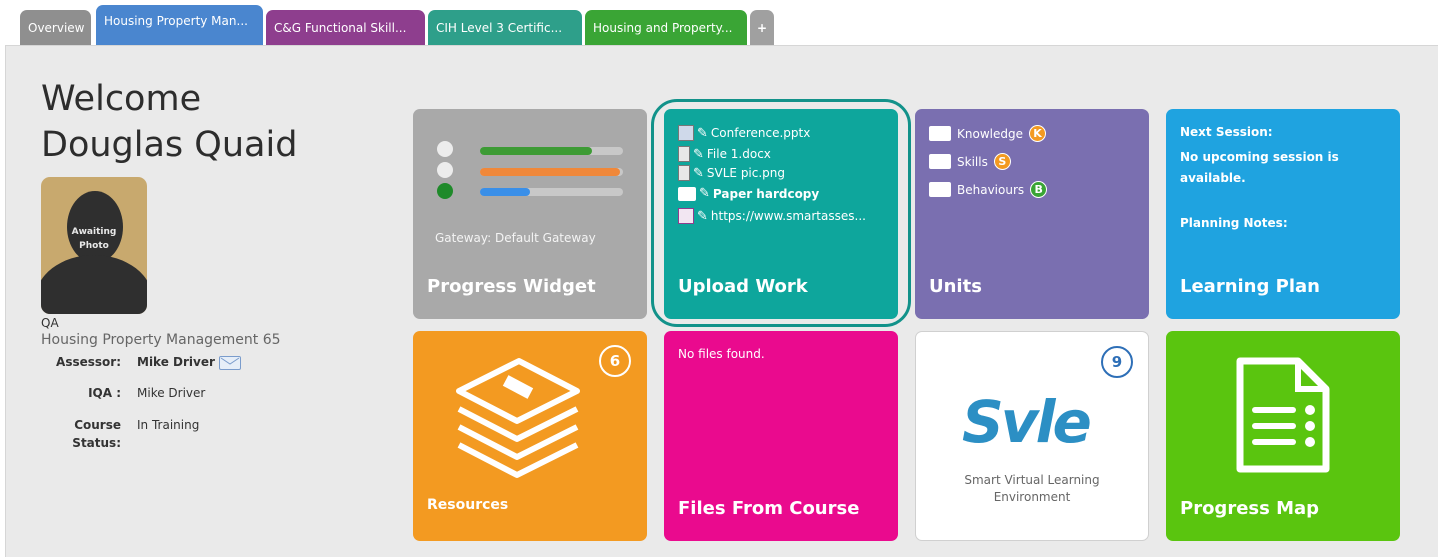 This screenshot has height=557, width=1438. I want to click on avatar-shoulders-silhouette, so click(94, 284).